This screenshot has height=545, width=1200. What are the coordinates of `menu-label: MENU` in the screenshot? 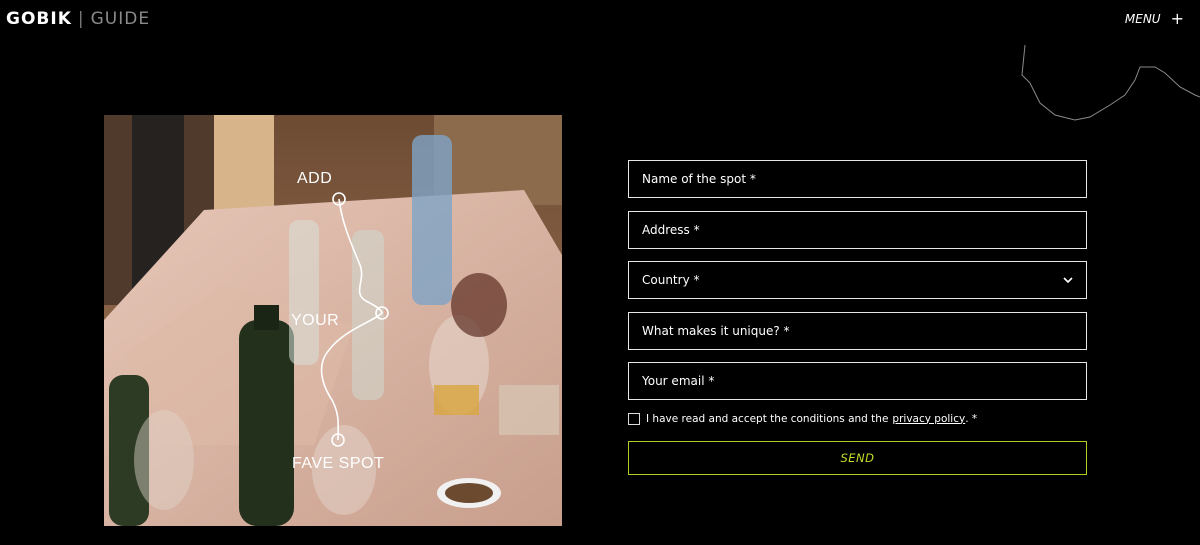 It's located at (1142, 19).